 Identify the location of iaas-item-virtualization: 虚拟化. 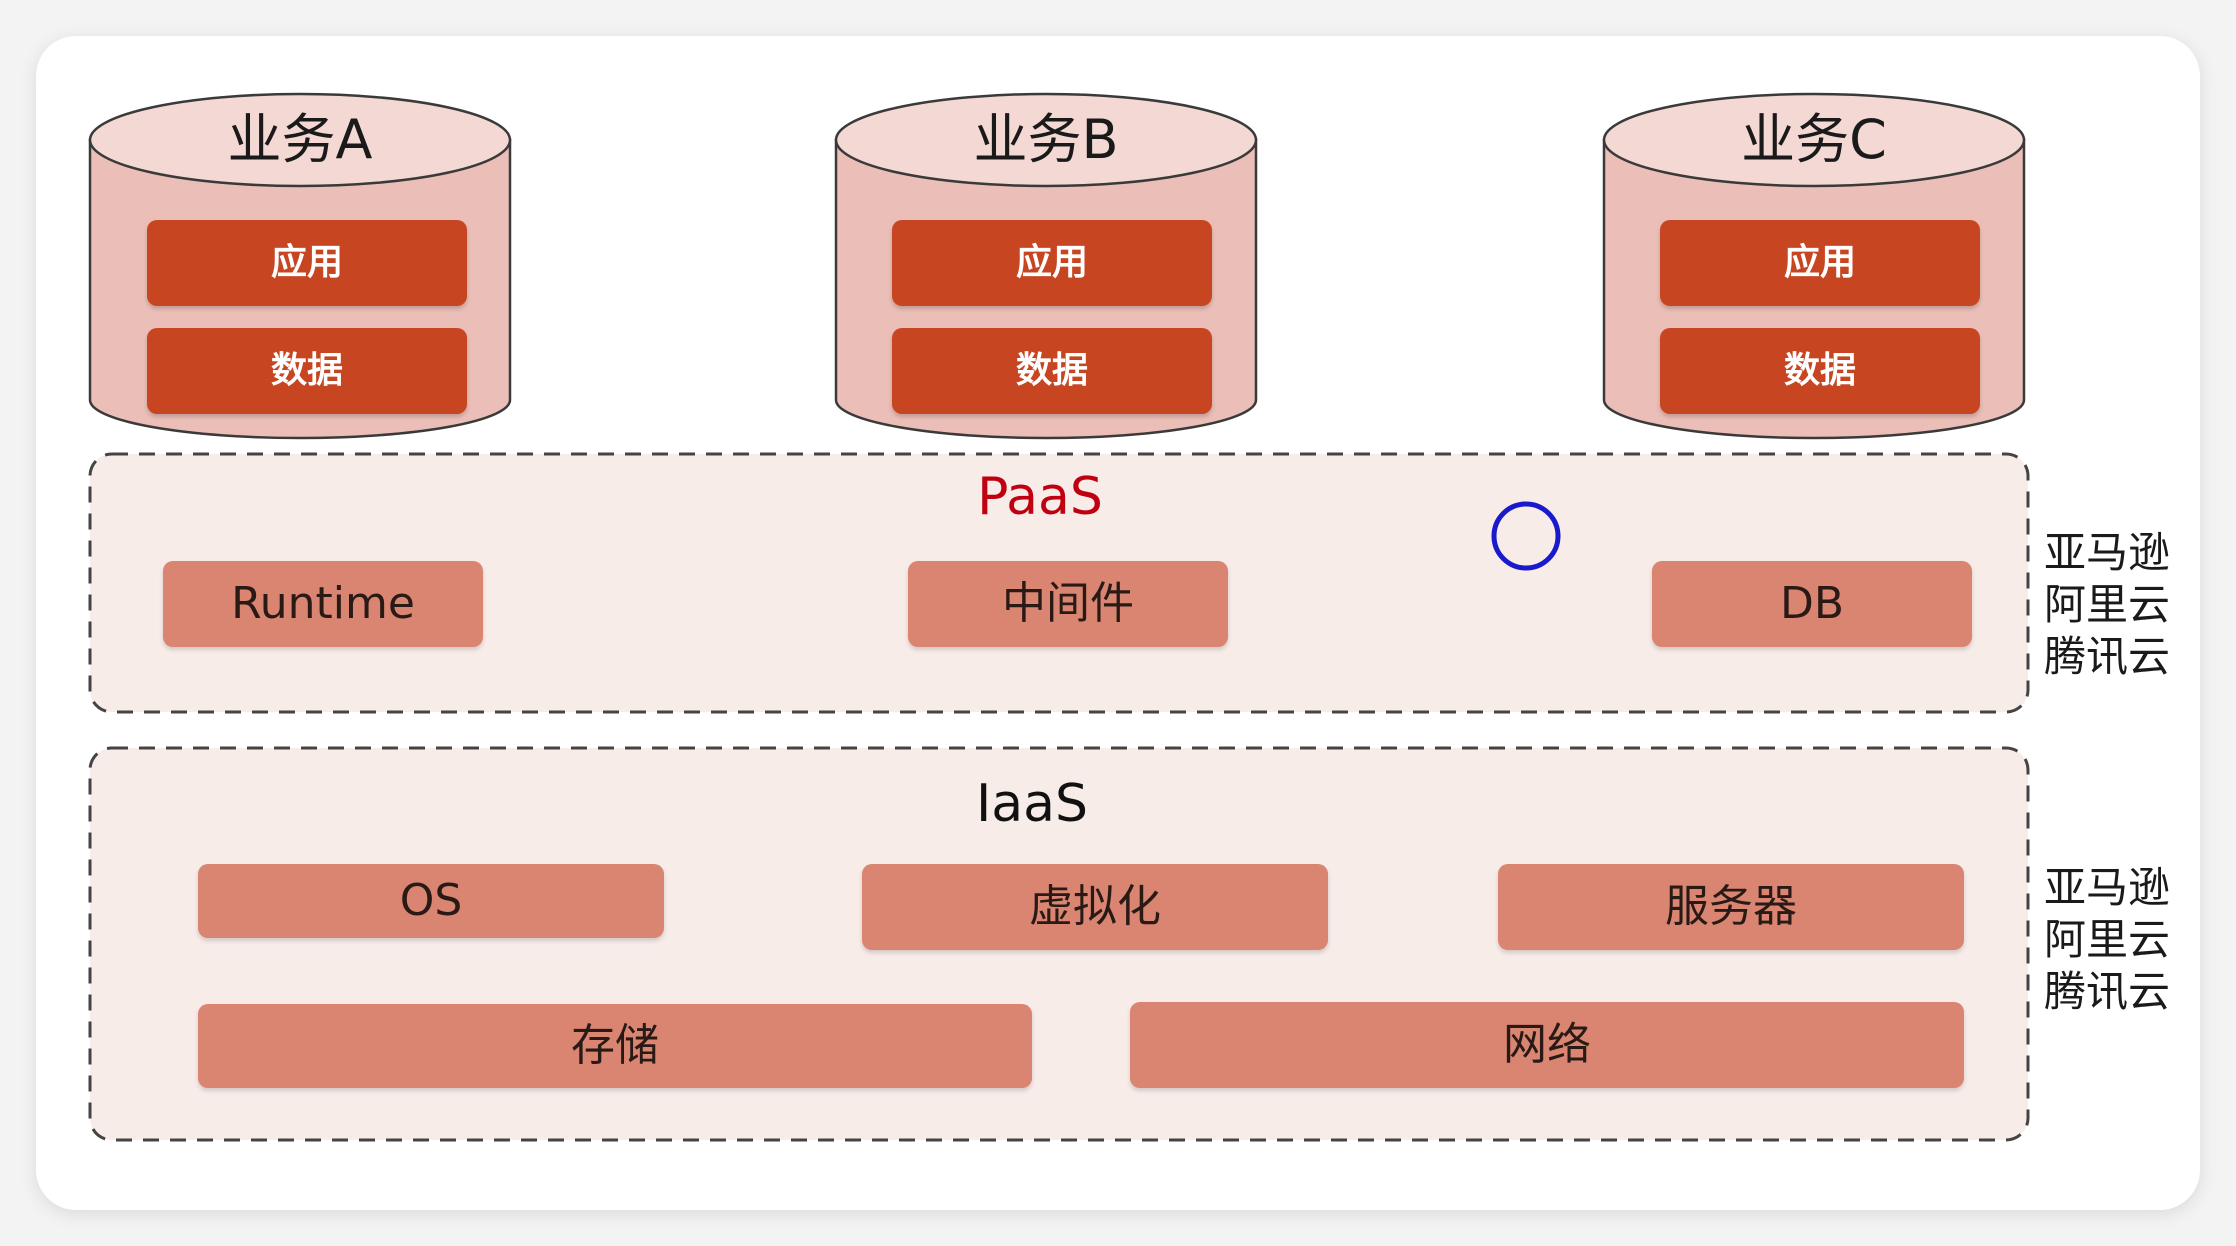
(1095, 907).